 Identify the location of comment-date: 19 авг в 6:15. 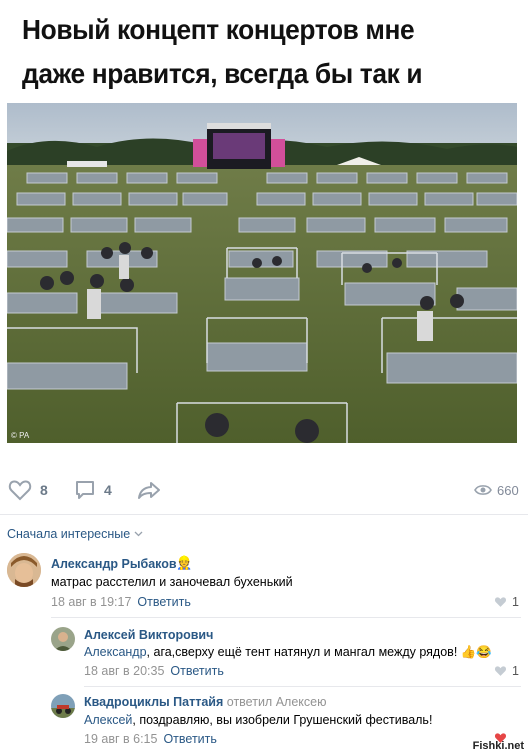
(120, 739).